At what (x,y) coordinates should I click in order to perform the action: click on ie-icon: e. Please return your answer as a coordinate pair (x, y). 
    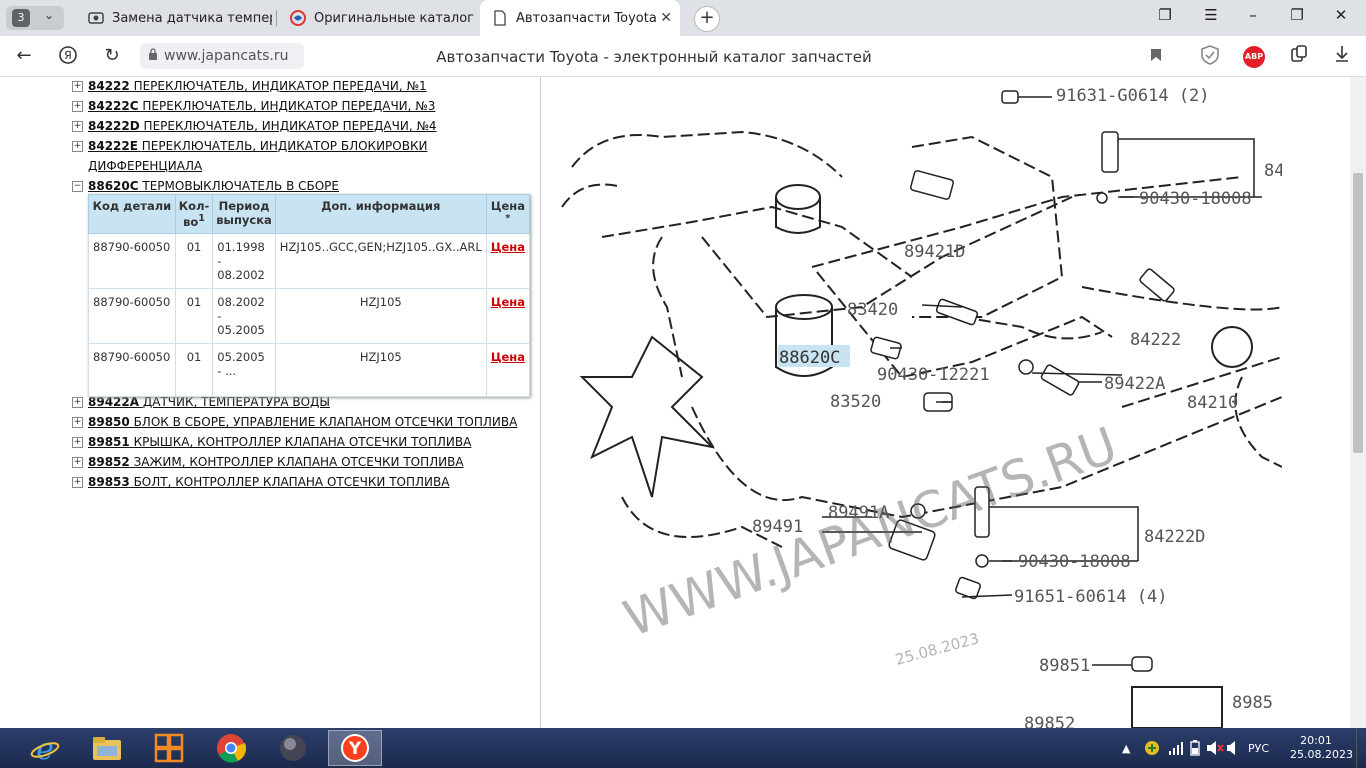
    Looking at the image, I should click on (45, 748).